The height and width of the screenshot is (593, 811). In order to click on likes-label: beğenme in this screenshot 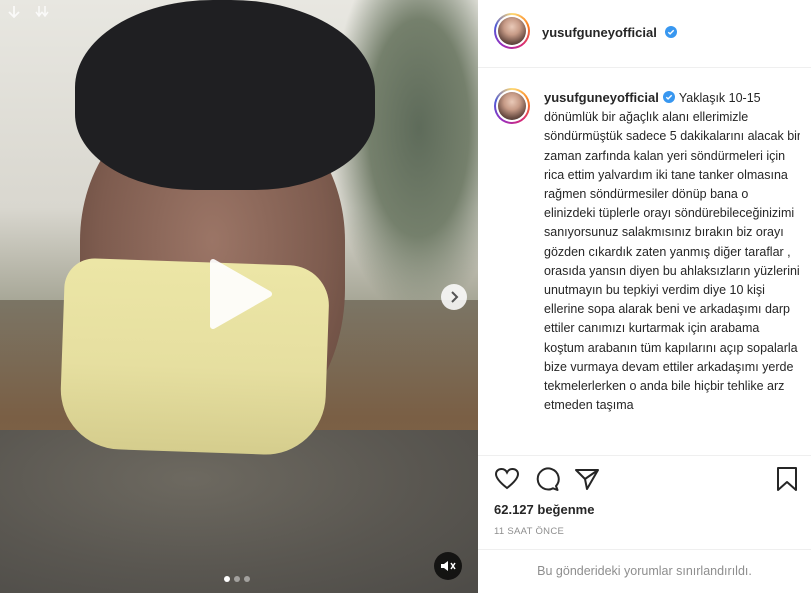, I will do `click(566, 509)`.